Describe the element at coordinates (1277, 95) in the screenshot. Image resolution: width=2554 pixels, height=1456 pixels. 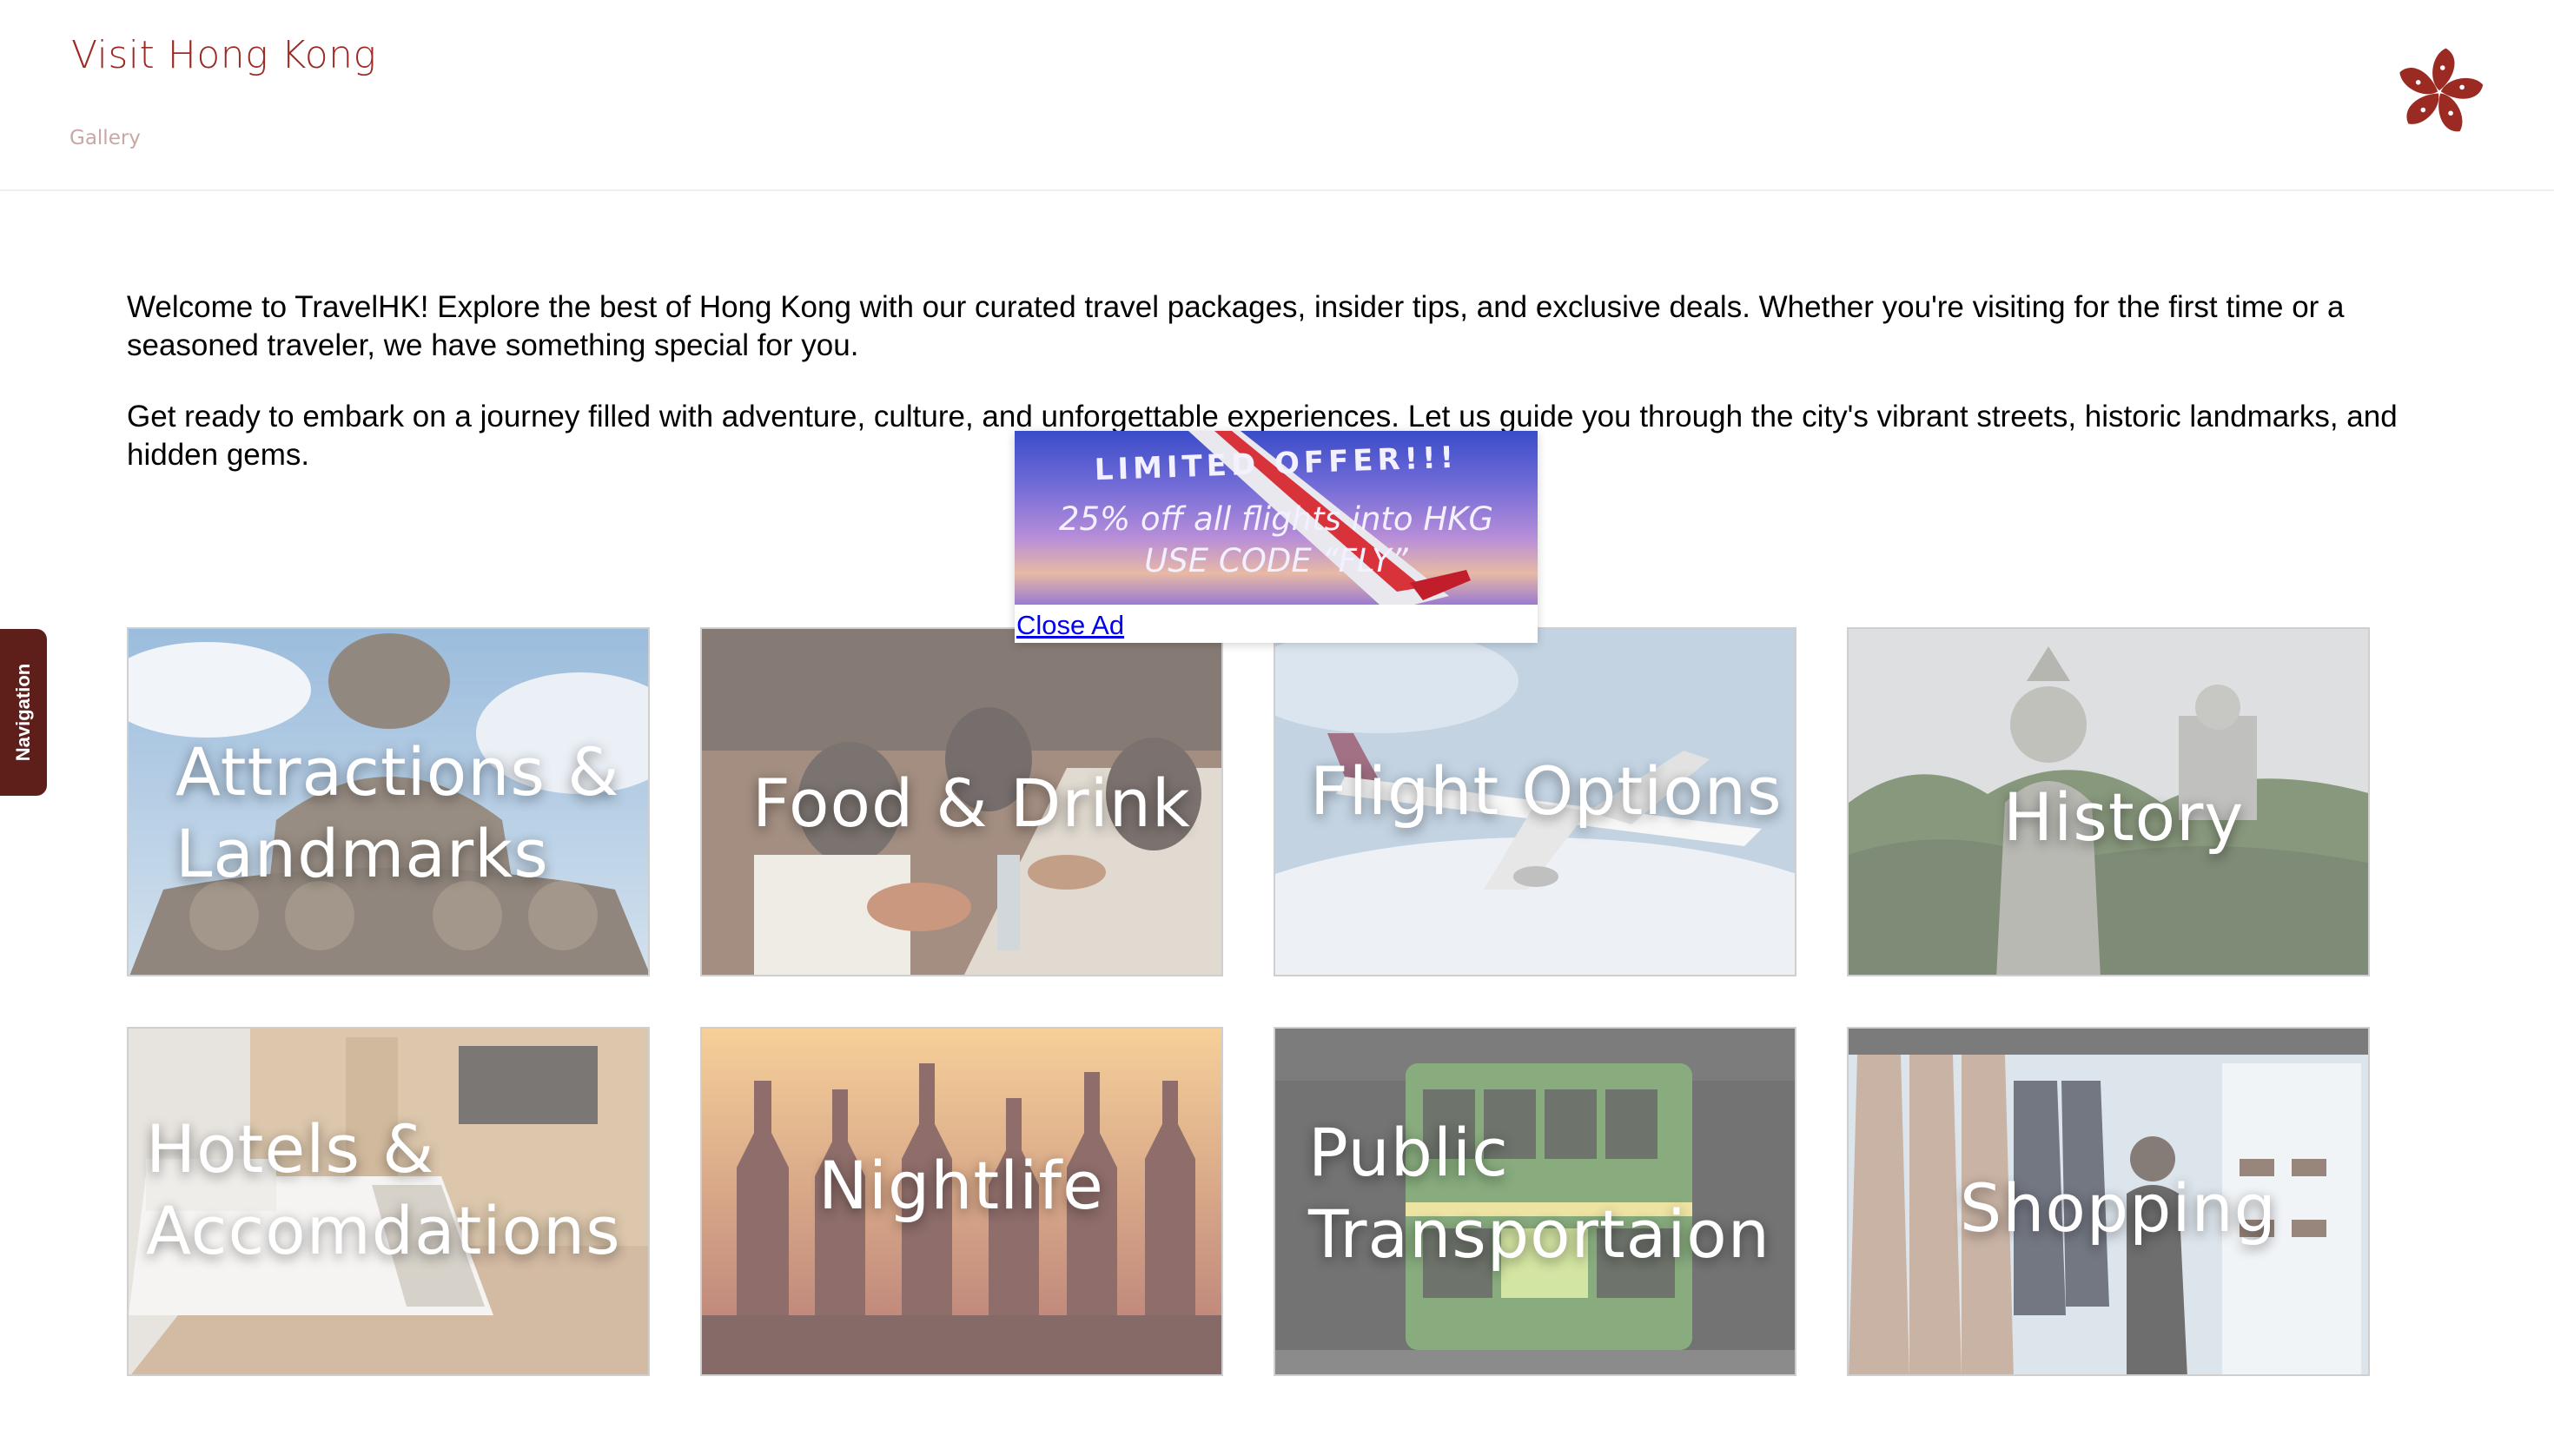
I see `site-header: Visit Hong Kong Gallery` at that location.